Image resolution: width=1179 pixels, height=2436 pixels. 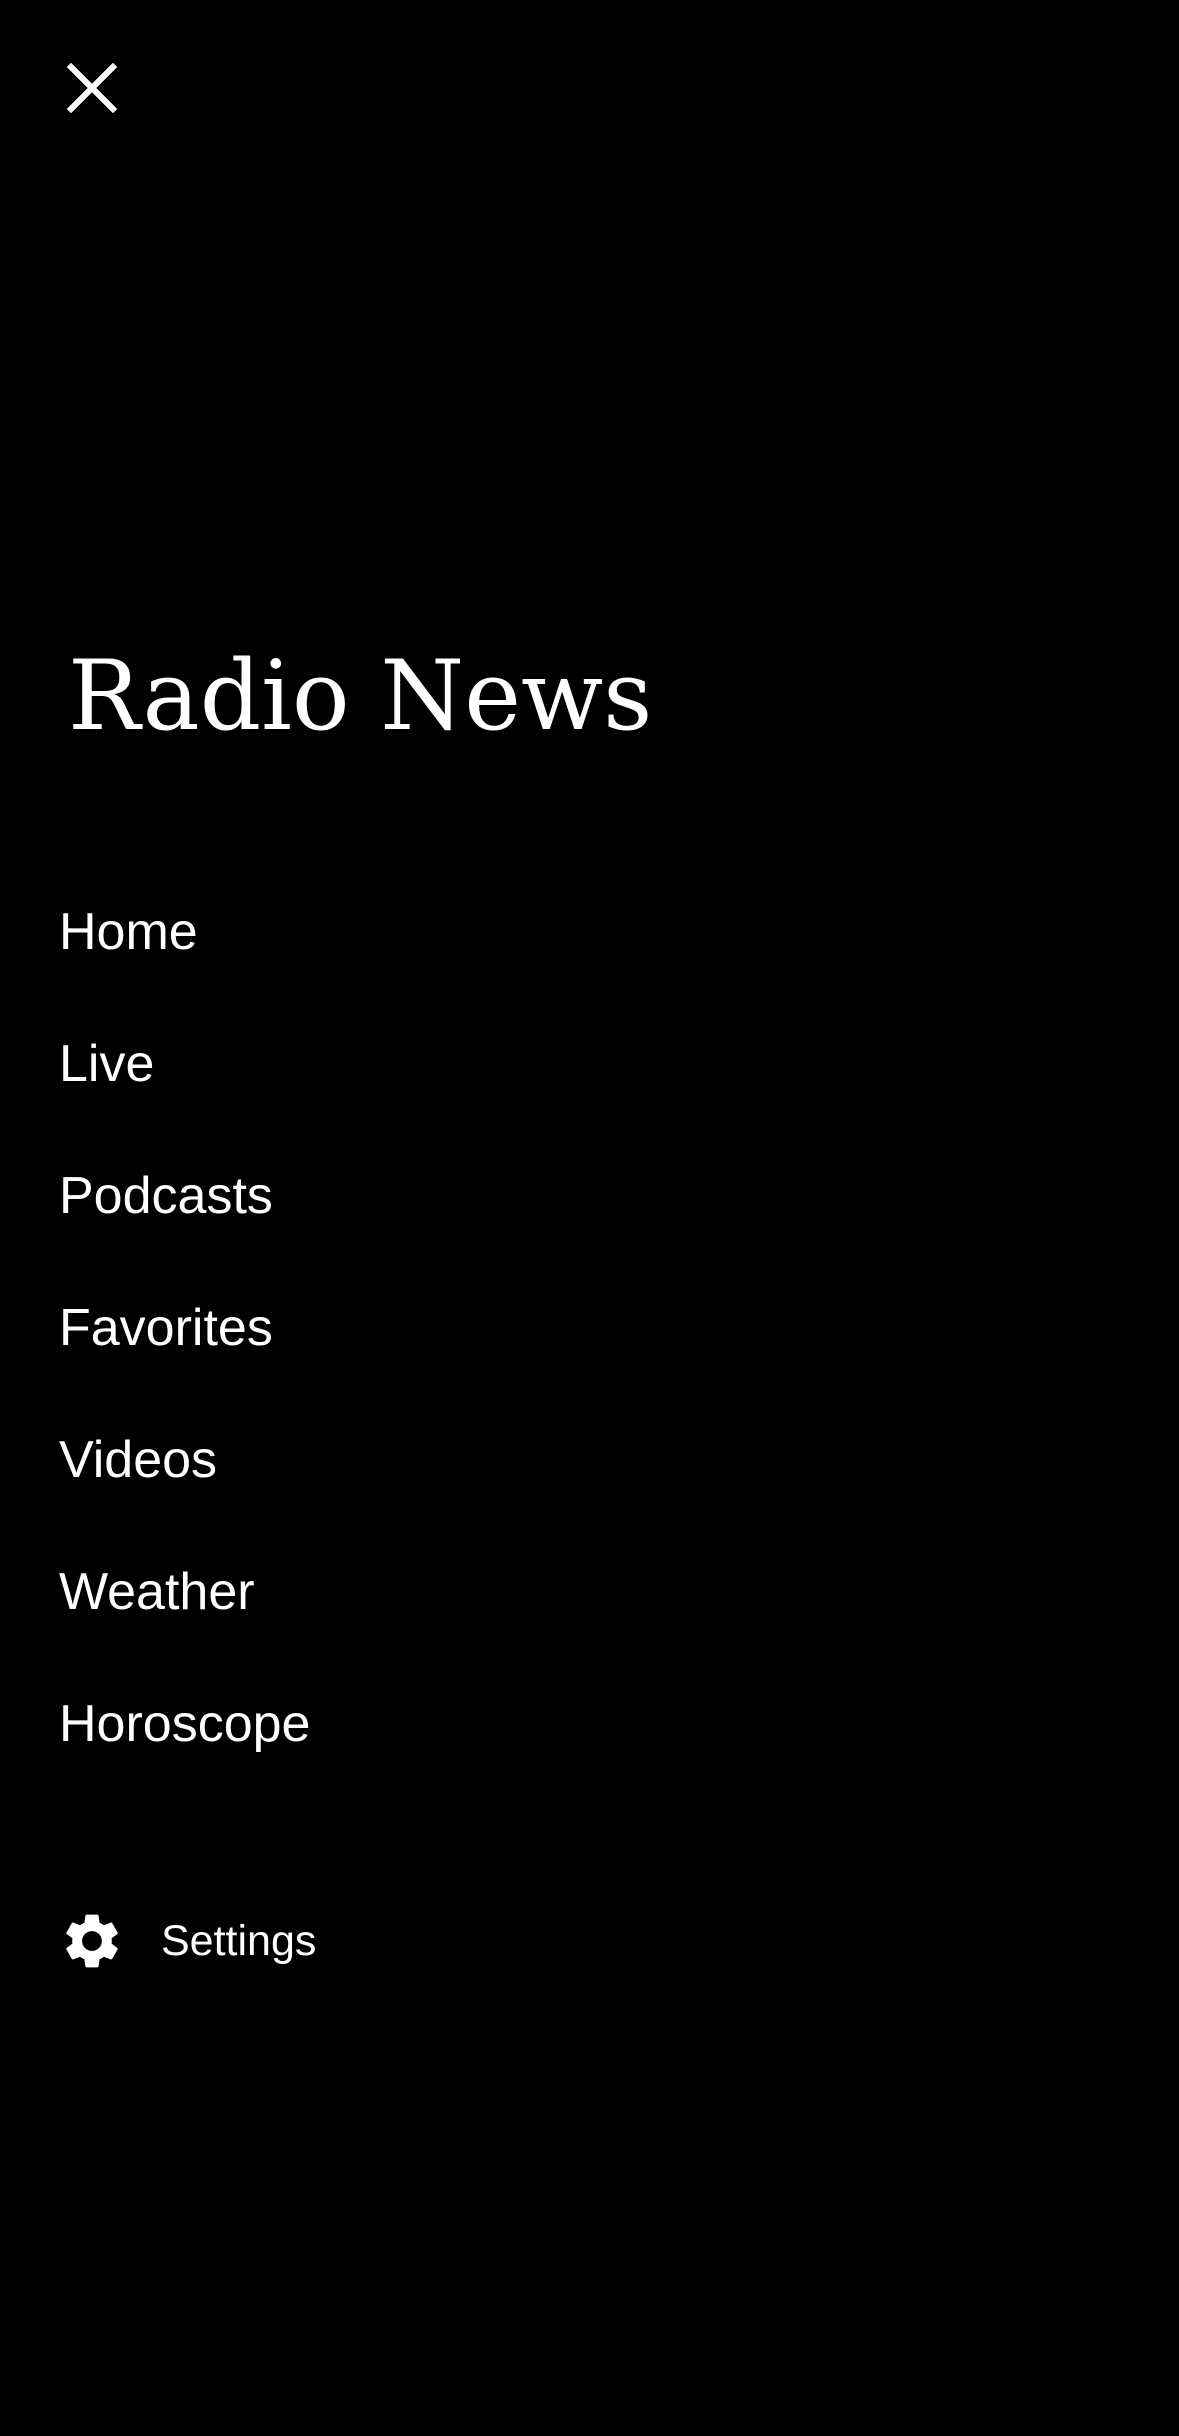 I want to click on settings-label: Settings, so click(x=239, y=1941).